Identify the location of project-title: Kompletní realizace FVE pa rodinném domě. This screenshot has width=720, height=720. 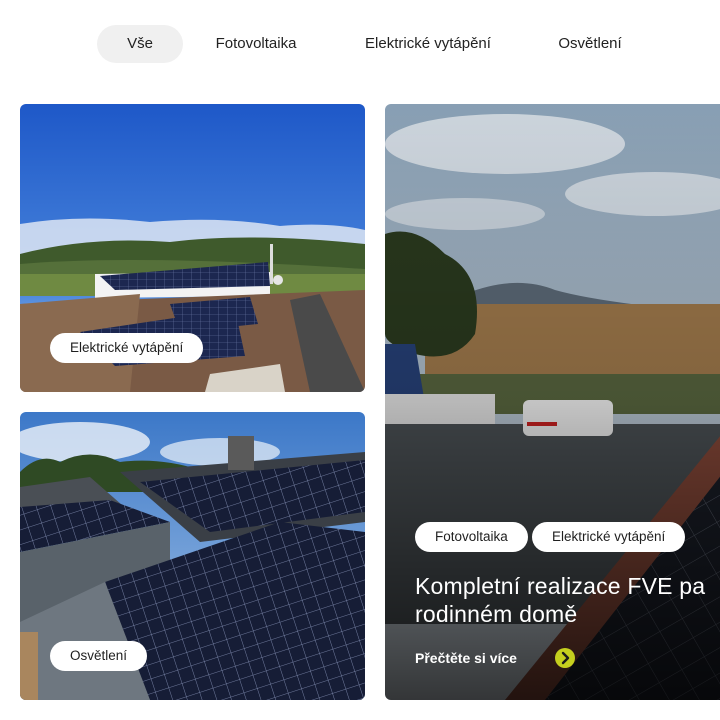
(567, 600).